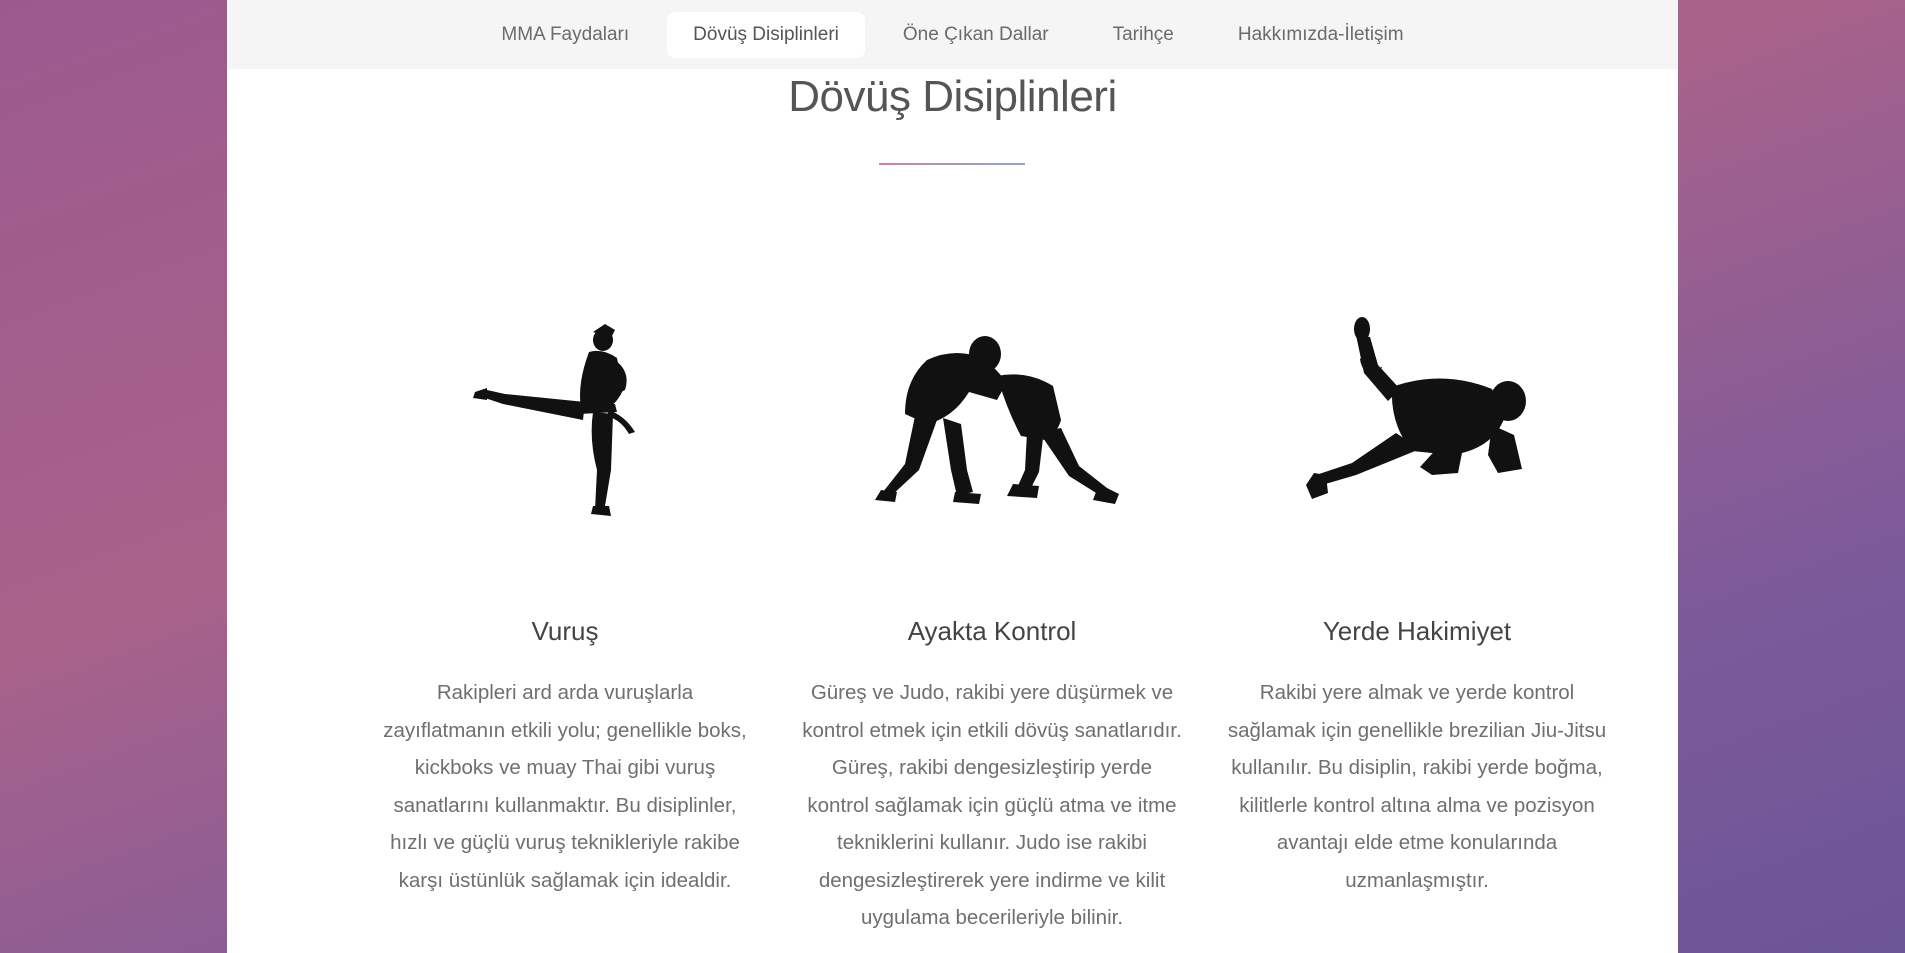 The width and height of the screenshot is (1905, 953). Describe the element at coordinates (1321, 35) in the screenshot. I see `nav-item-hakkimizda-iletisim: Hakkımızda-İletişim` at that location.